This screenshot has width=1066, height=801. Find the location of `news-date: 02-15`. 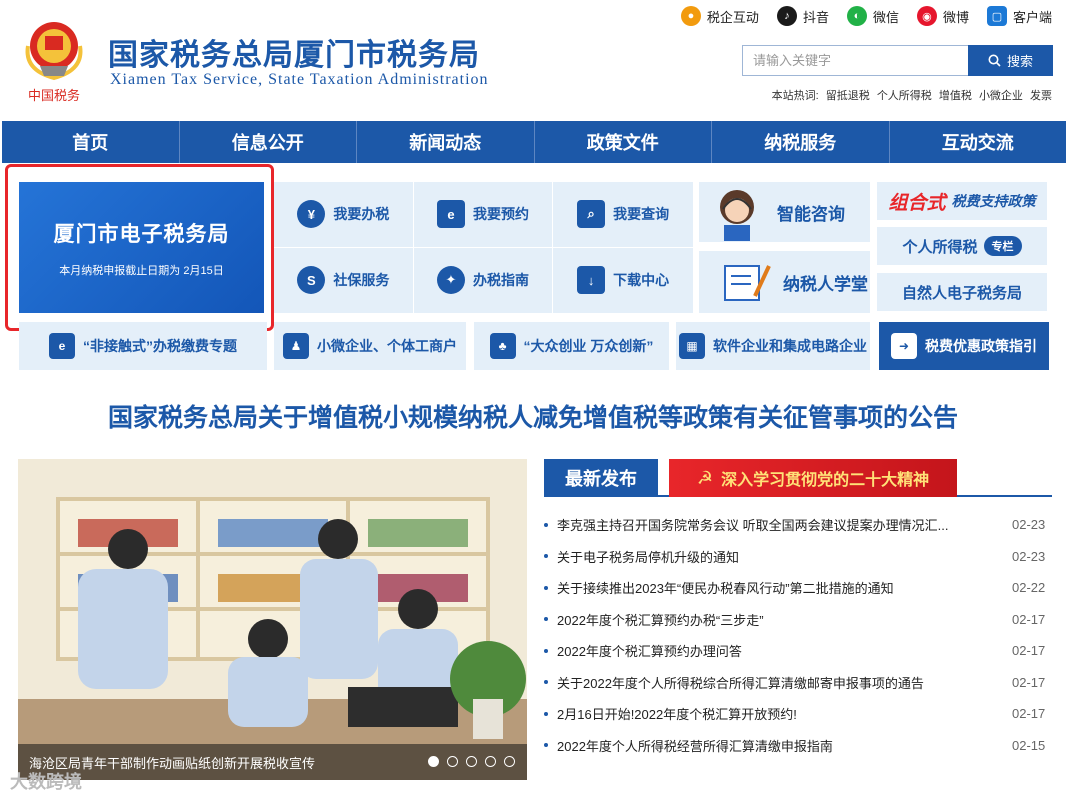

news-date: 02-15 is located at coordinates (1029, 745).